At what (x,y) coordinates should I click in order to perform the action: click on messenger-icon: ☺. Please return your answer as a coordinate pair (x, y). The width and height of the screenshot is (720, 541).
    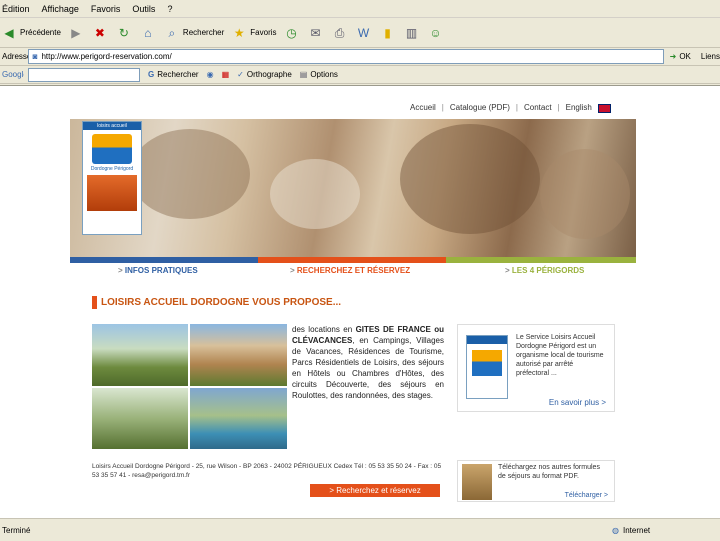
    Looking at the image, I should click on (435, 32).